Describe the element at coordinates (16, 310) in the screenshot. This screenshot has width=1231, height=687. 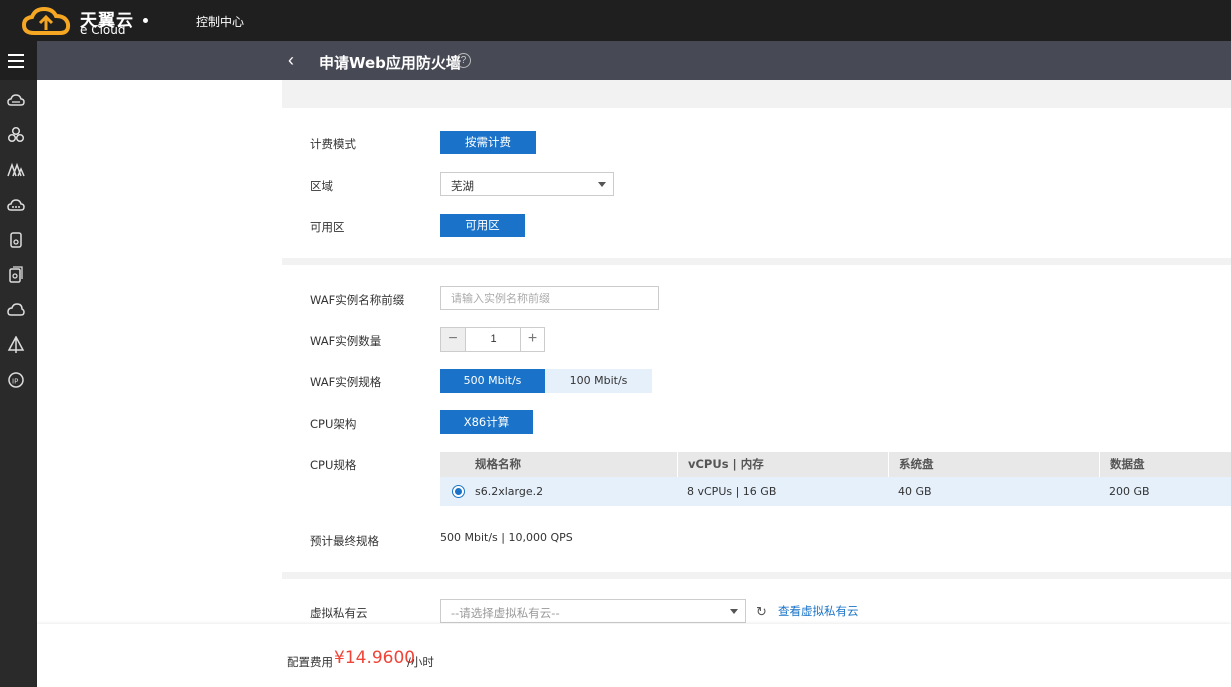
I see `cloud-icon` at that location.